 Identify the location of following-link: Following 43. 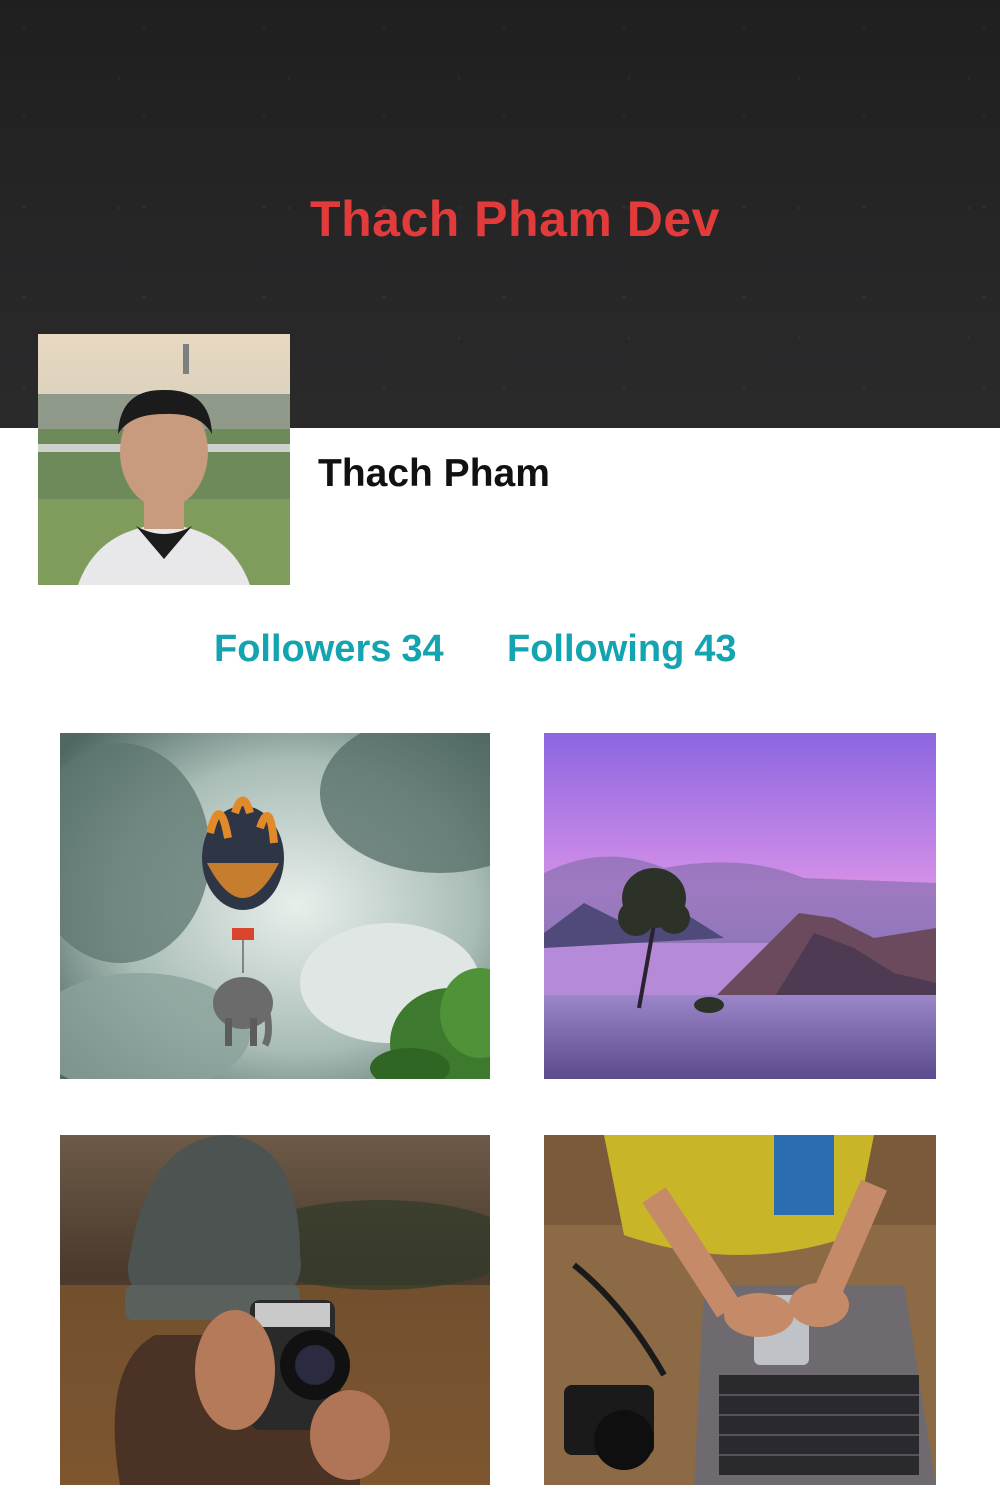
(622, 649).